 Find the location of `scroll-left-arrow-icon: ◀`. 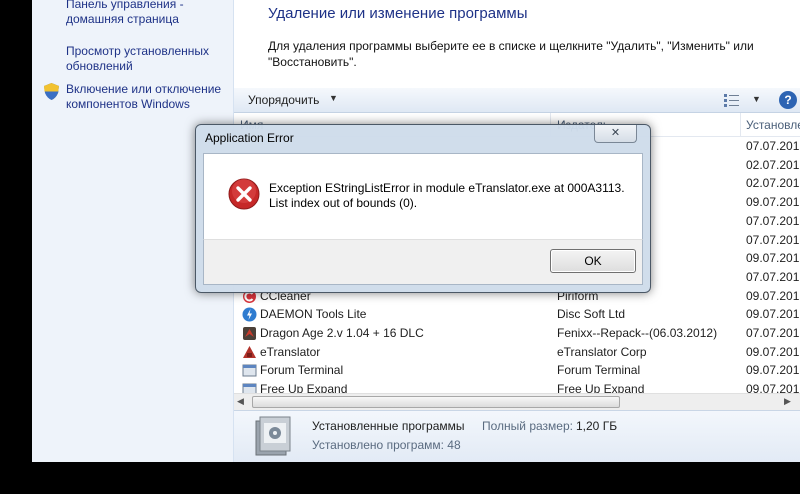

scroll-left-arrow-icon: ◀ is located at coordinates (240, 401).